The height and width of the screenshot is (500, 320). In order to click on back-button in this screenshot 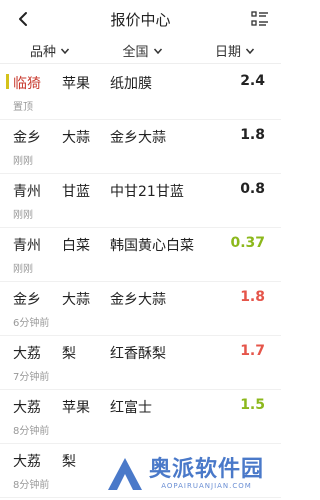, I will do `click(23, 19)`.